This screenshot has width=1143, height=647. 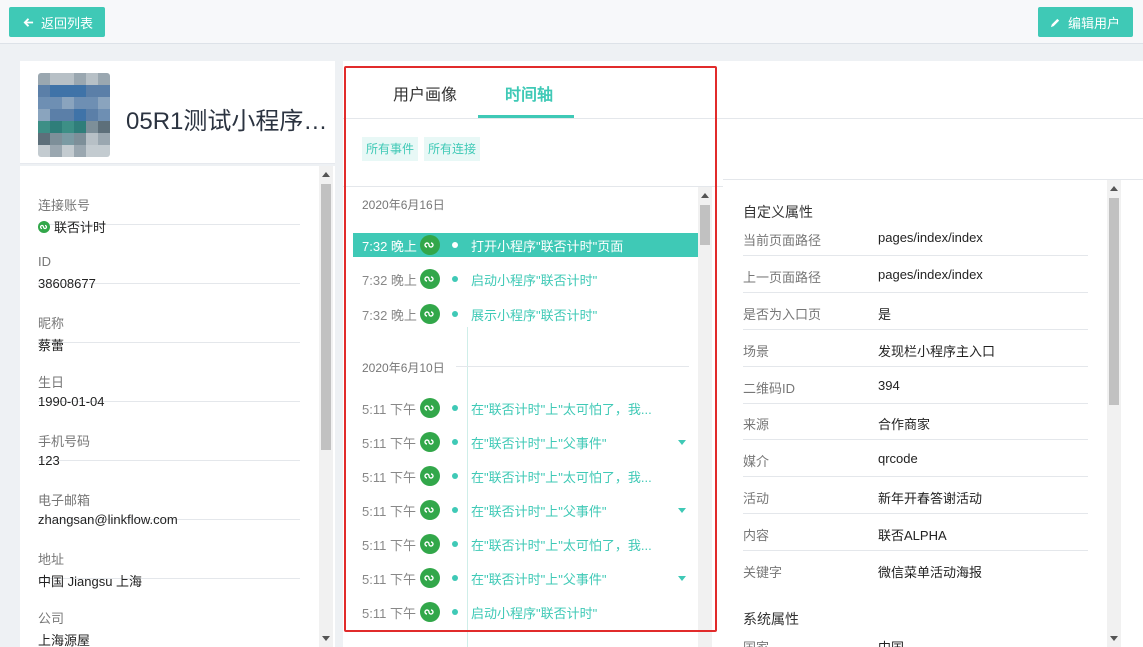 I want to click on field-label: 公司, so click(x=51, y=618).